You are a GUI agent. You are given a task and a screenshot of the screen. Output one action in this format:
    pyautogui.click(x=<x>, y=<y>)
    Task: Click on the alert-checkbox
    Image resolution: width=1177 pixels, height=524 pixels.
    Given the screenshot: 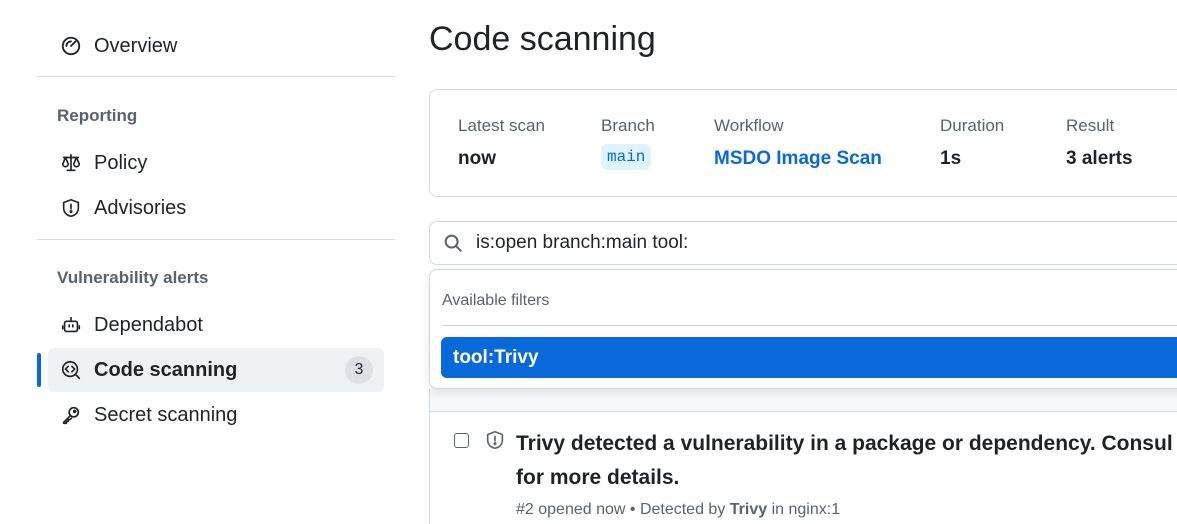 What is the action you would take?
    pyautogui.click(x=461, y=440)
    